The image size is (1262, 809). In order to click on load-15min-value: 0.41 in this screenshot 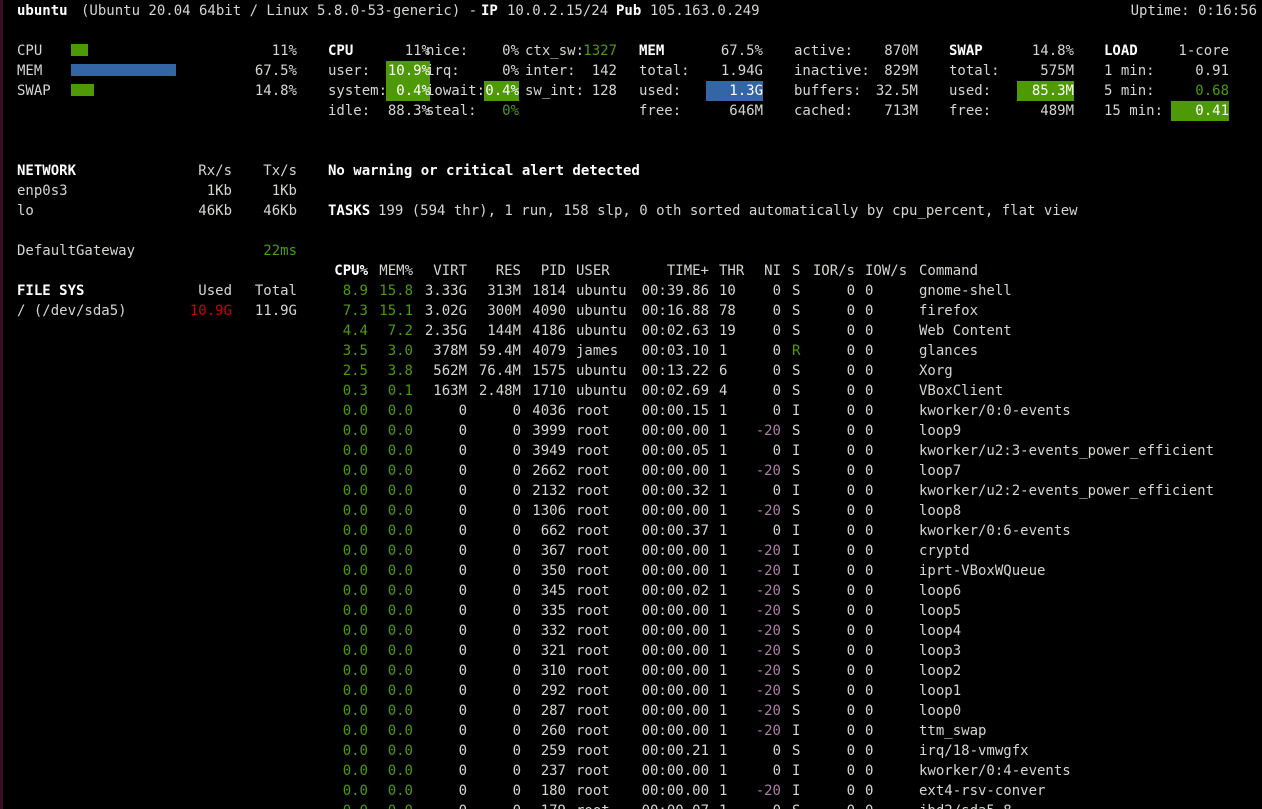, I will do `click(1200, 111)`.